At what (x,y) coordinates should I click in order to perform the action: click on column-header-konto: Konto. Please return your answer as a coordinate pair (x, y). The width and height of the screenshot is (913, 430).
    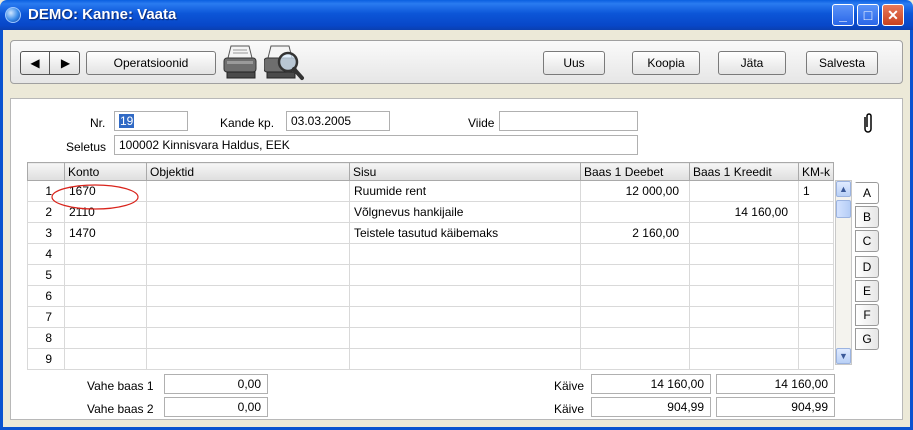
    Looking at the image, I should click on (105, 171).